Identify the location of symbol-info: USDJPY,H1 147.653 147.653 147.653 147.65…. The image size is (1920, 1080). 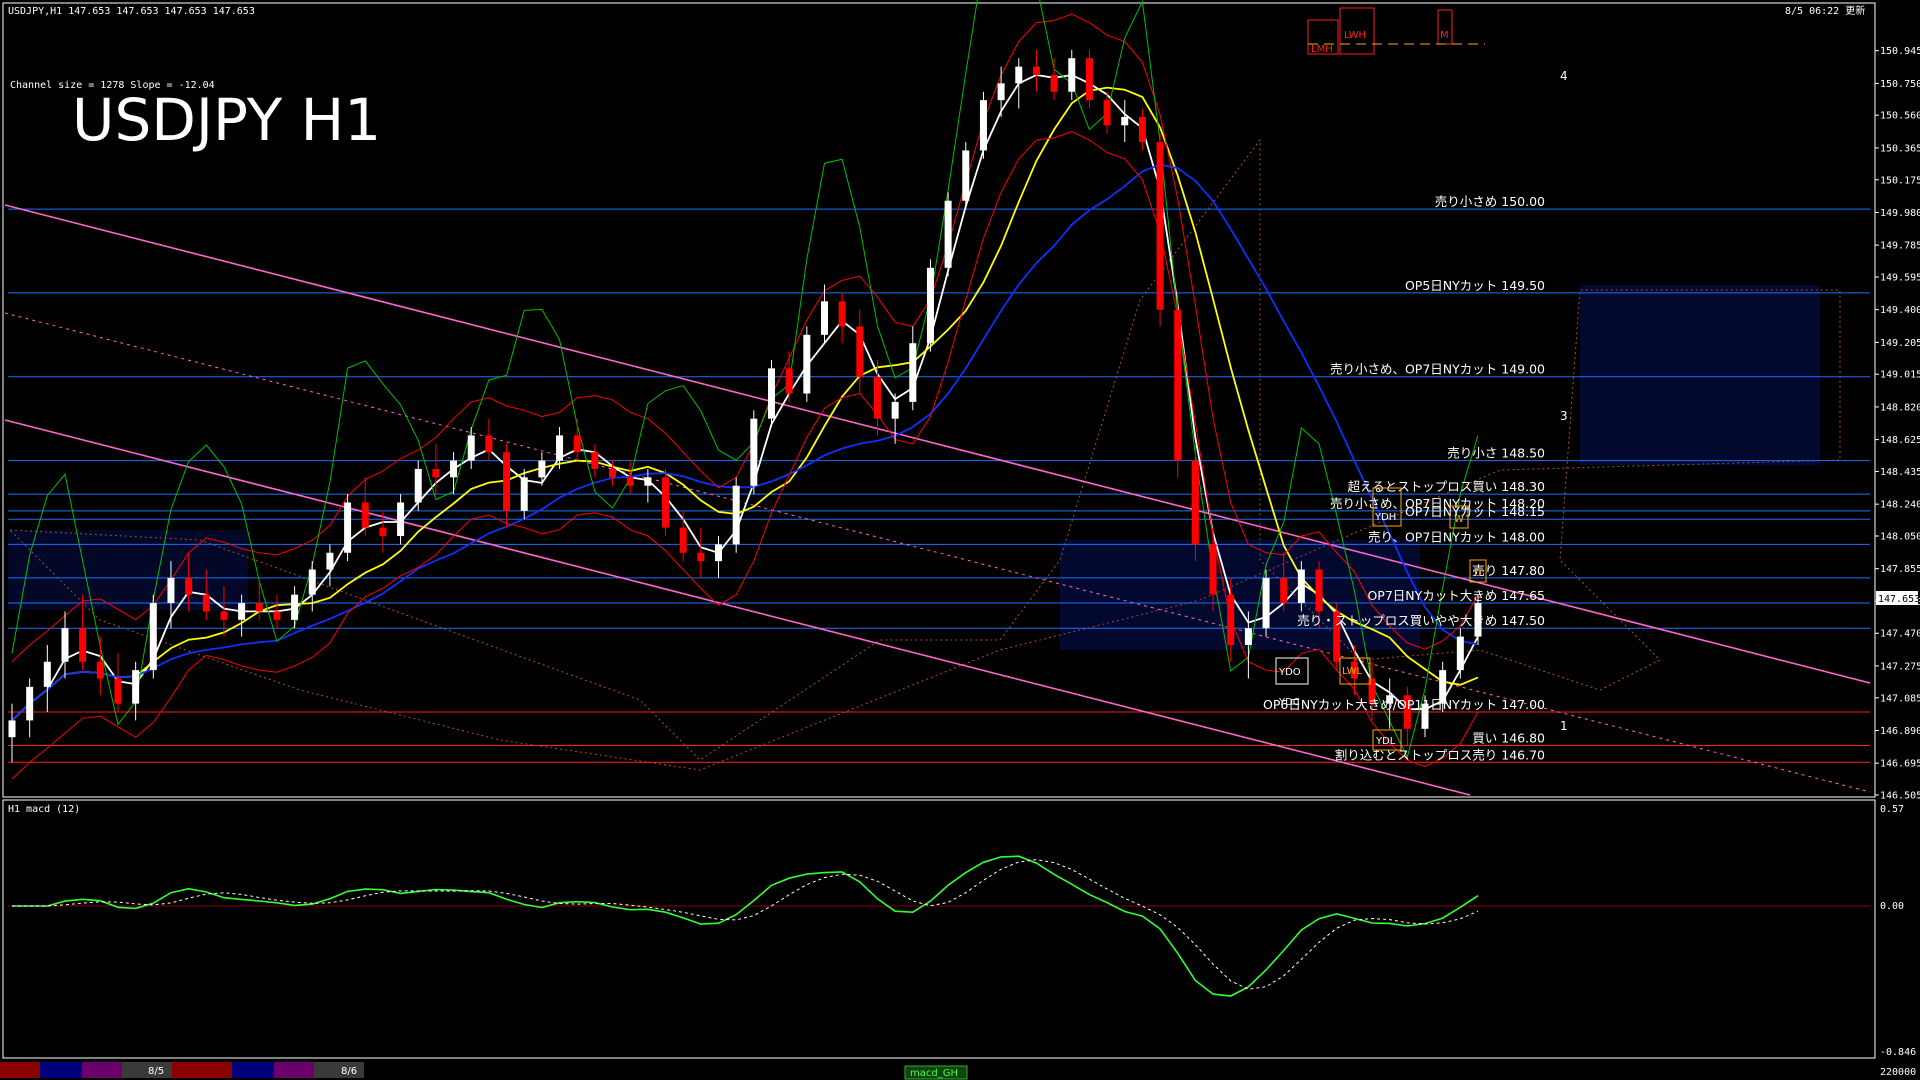
(131, 11).